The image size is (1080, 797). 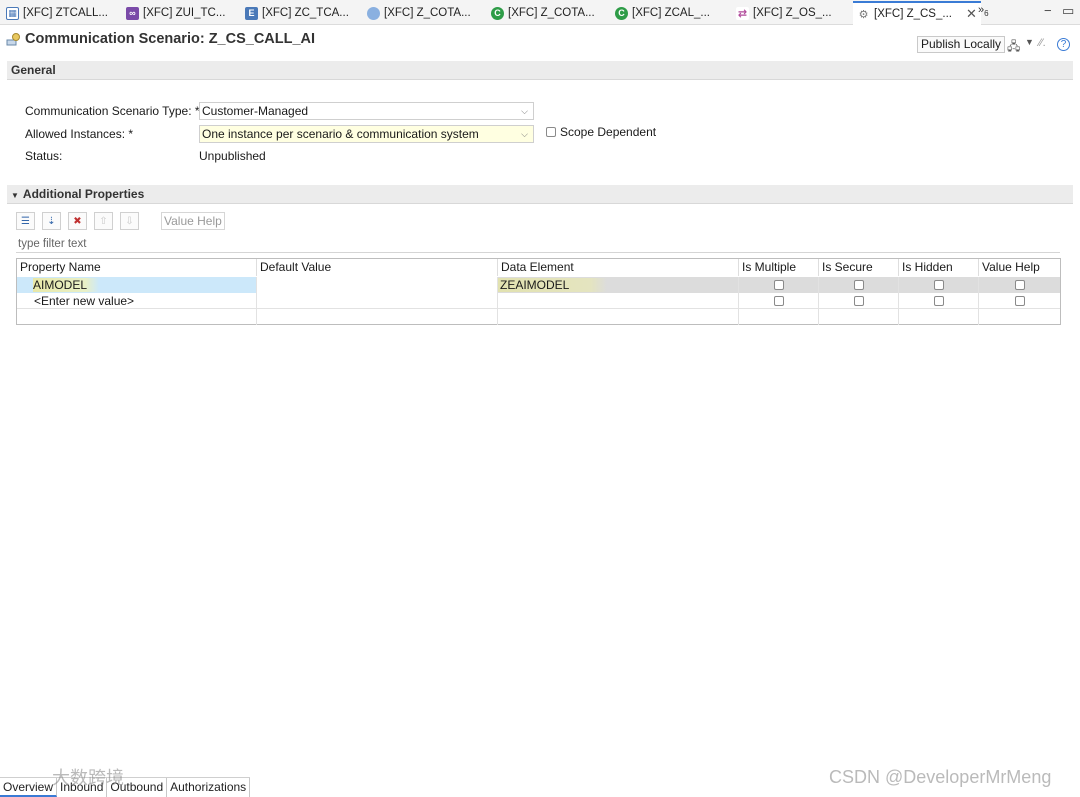 I want to click on general-section-header: General, so click(x=540, y=70).